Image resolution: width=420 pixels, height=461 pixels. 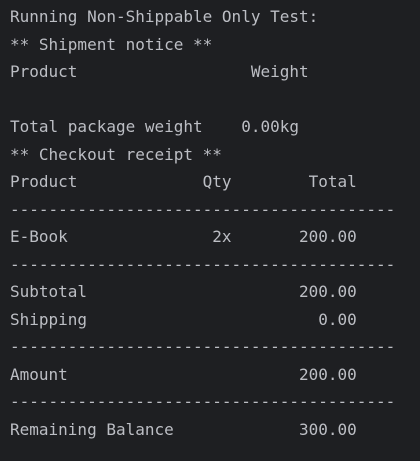 What do you see at coordinates (183, 374) in the screenshot?
I see `amount-row: Amount 200.00` at bounding box center [183, 374].